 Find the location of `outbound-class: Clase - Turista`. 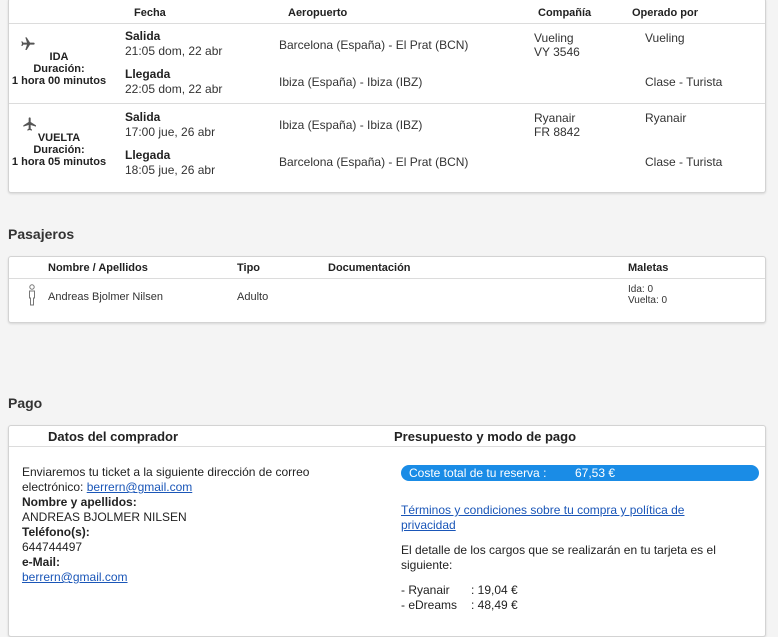

outbound-class: Clase - Turista is located at coordinates (684, 82).